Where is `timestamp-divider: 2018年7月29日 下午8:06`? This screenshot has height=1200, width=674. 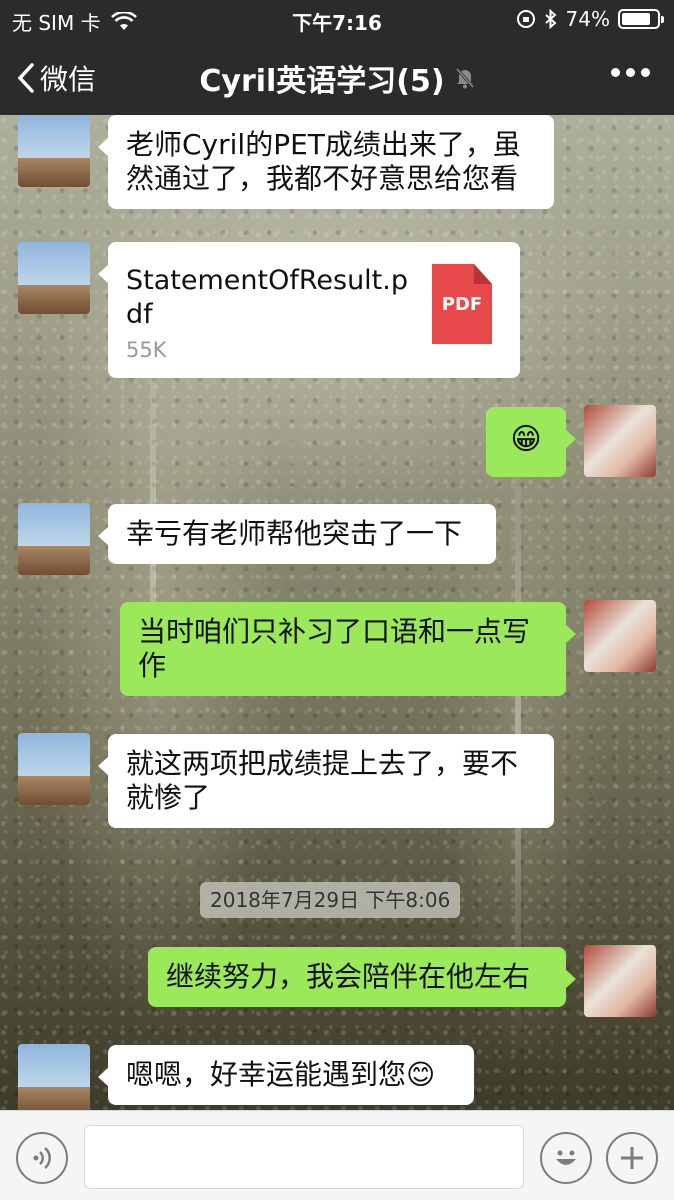
timestamp-divider: 2018年7月29日 下午8:06 is located at coordinates (330, 900).